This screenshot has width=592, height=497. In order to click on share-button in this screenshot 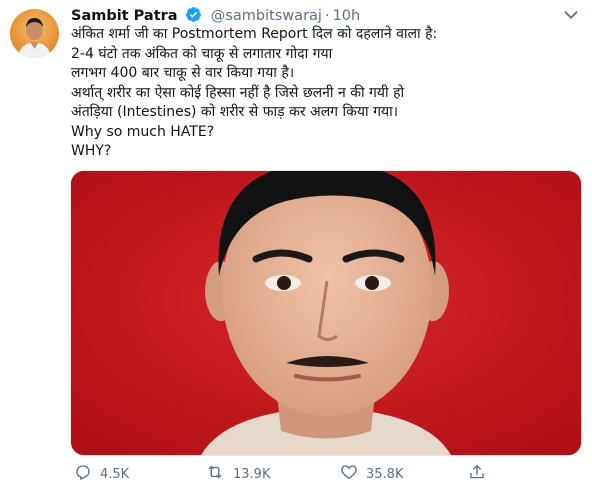, I will do `click(477, 474)`.